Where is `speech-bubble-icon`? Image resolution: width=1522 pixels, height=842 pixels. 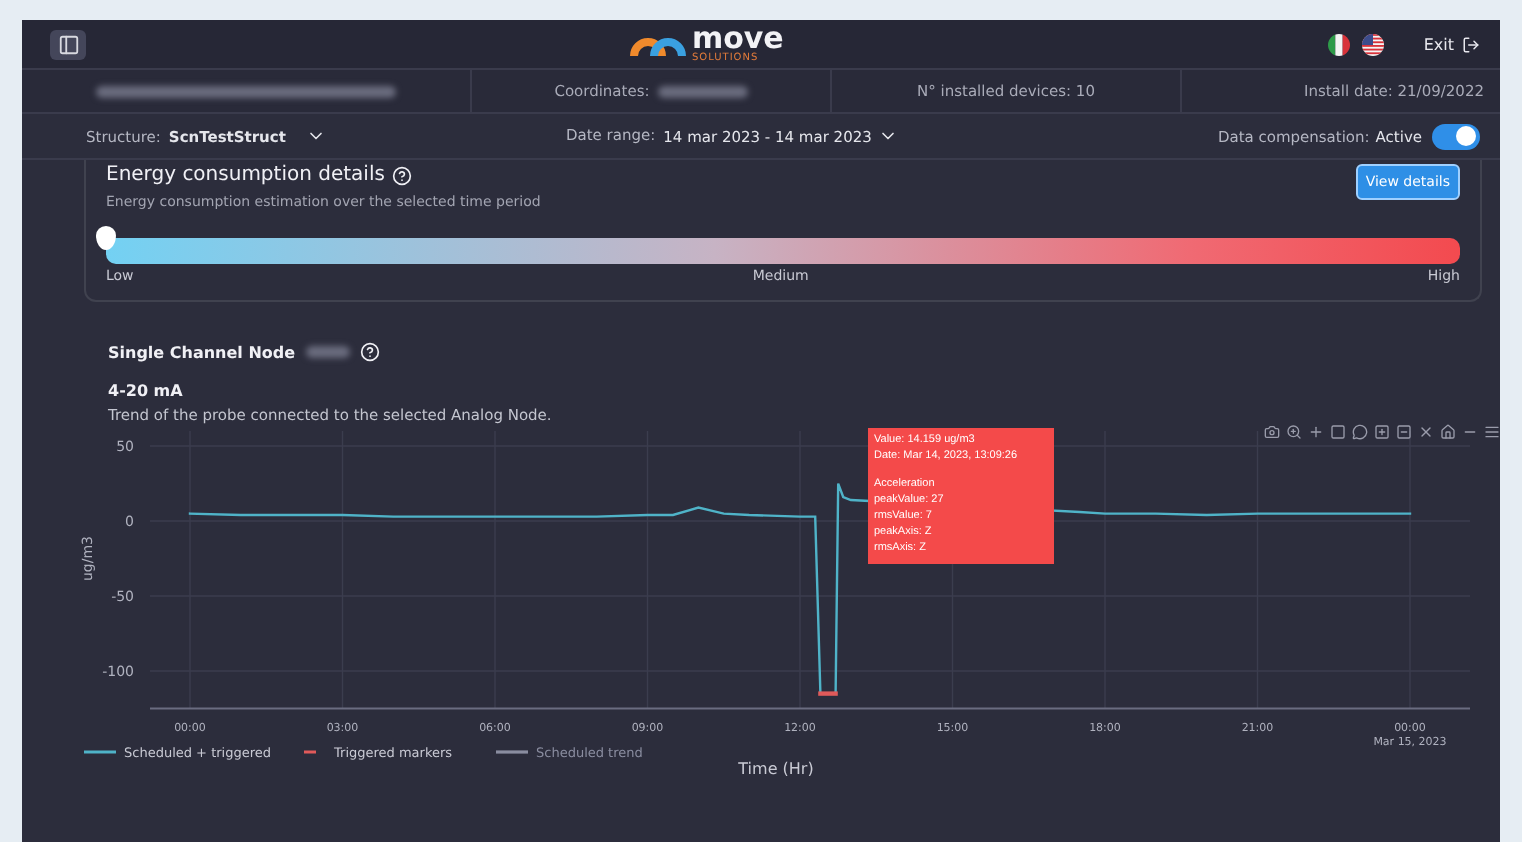
speech-bubble-icon is located at coordinates (1360, 432).